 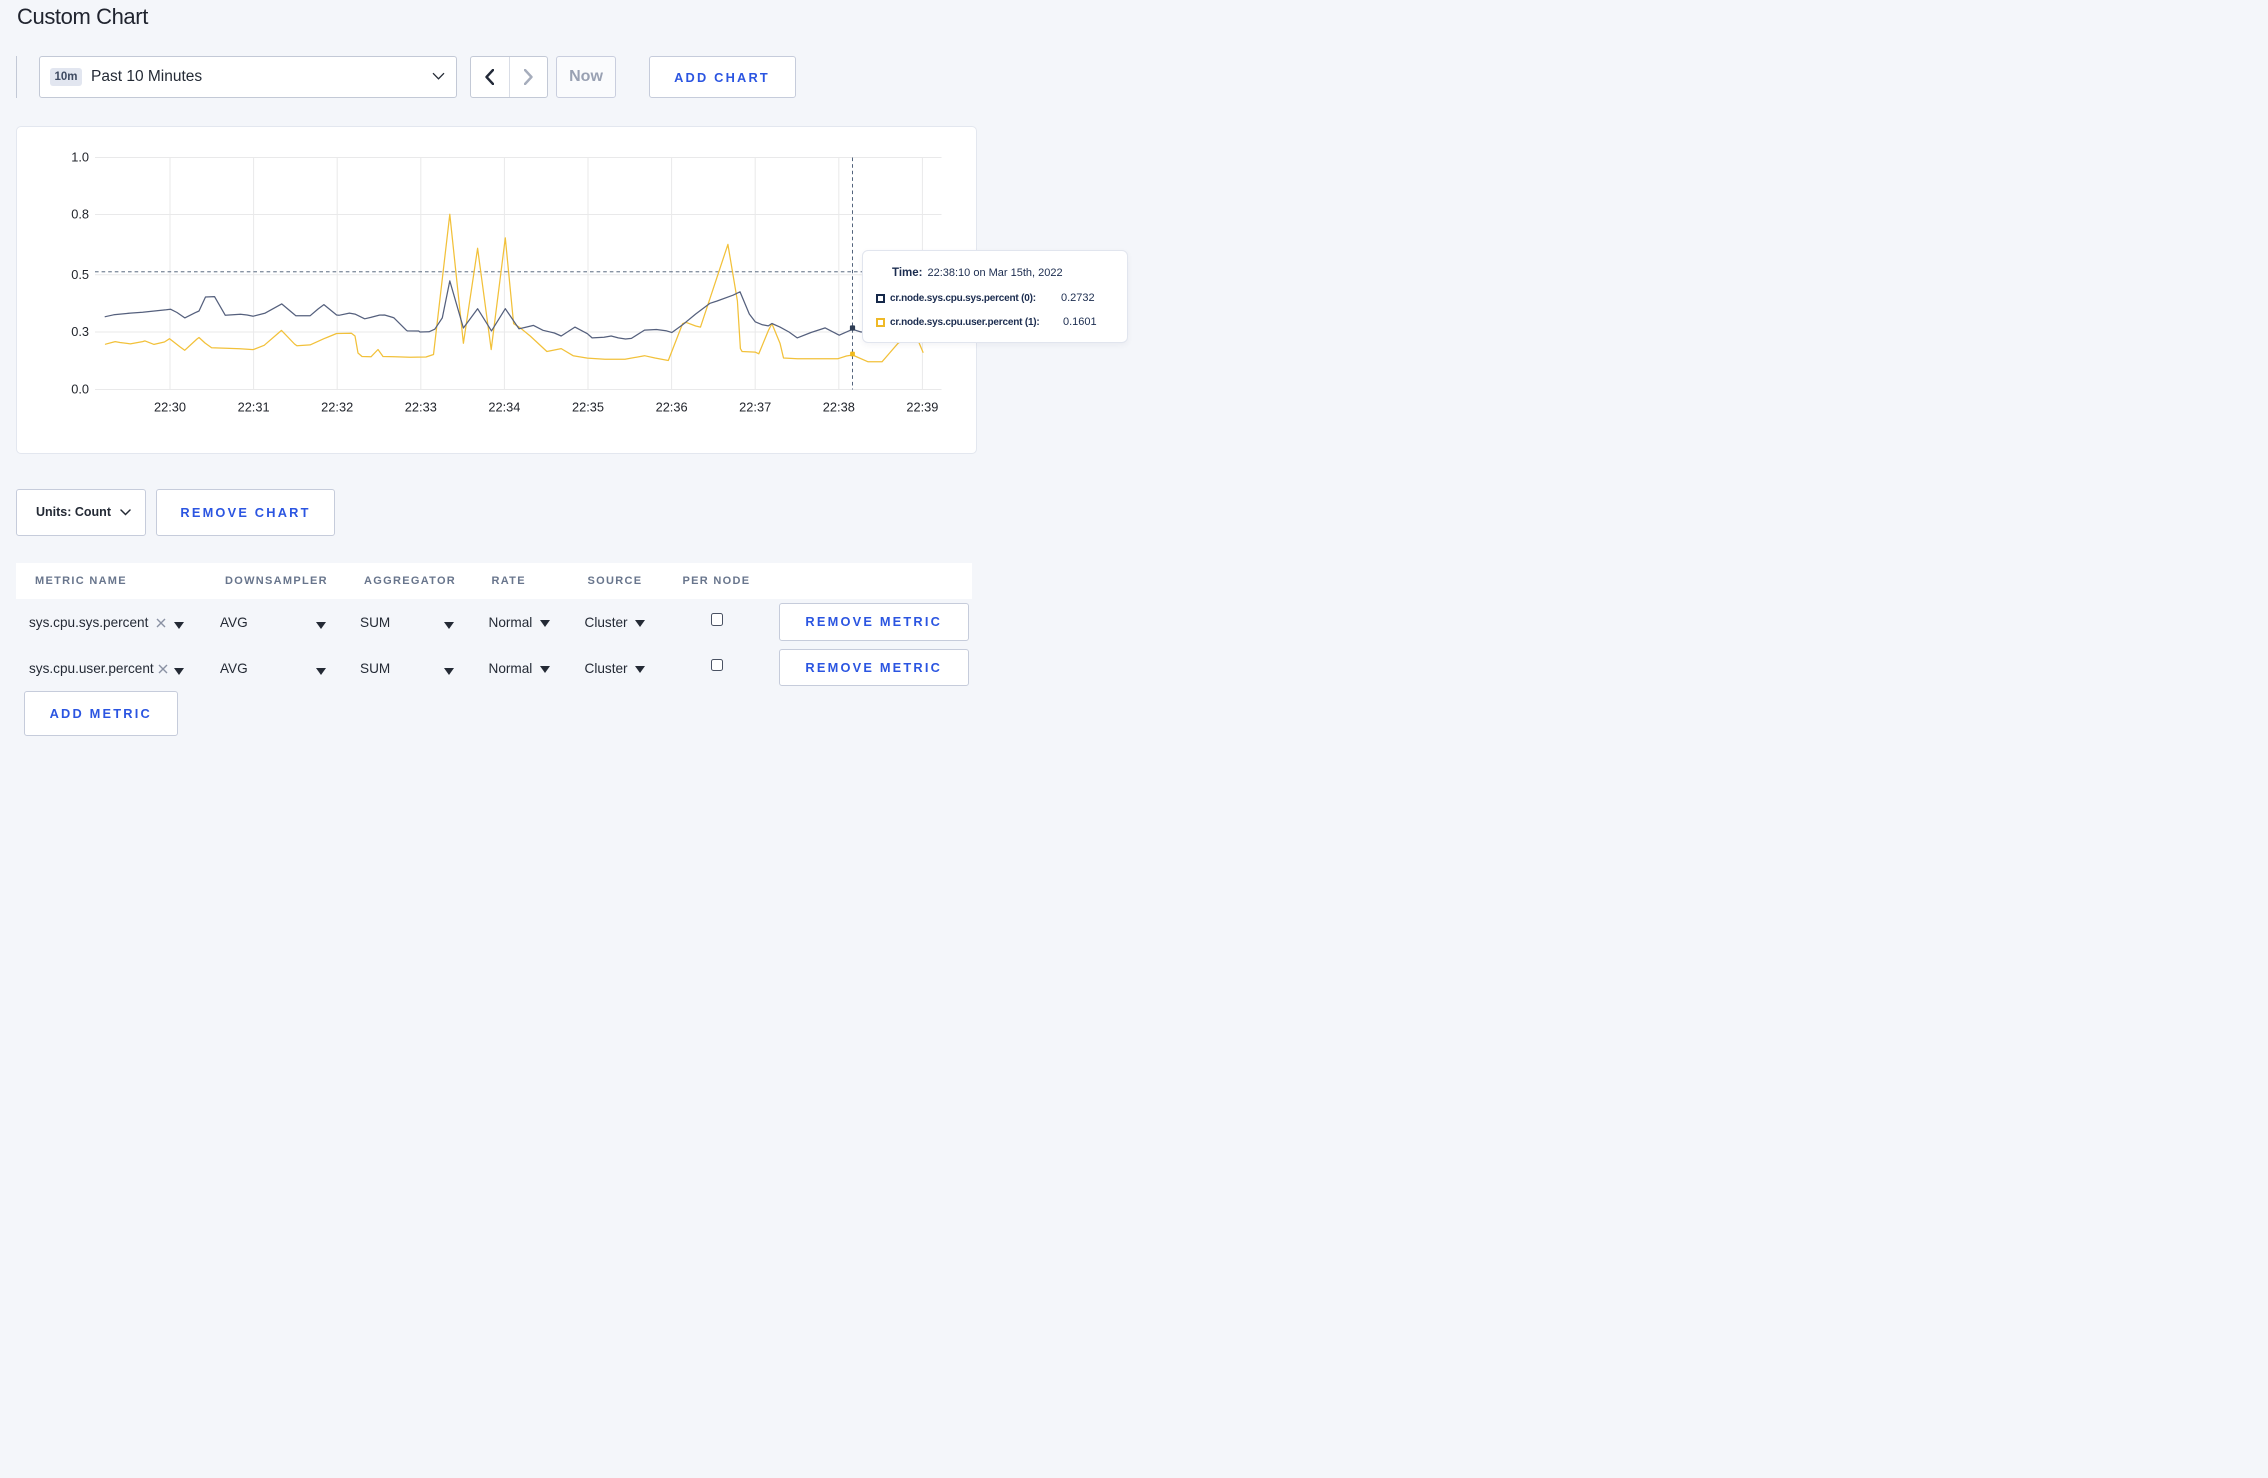 I want to click on svg-text: 0.3, so click(x=80, y=331).